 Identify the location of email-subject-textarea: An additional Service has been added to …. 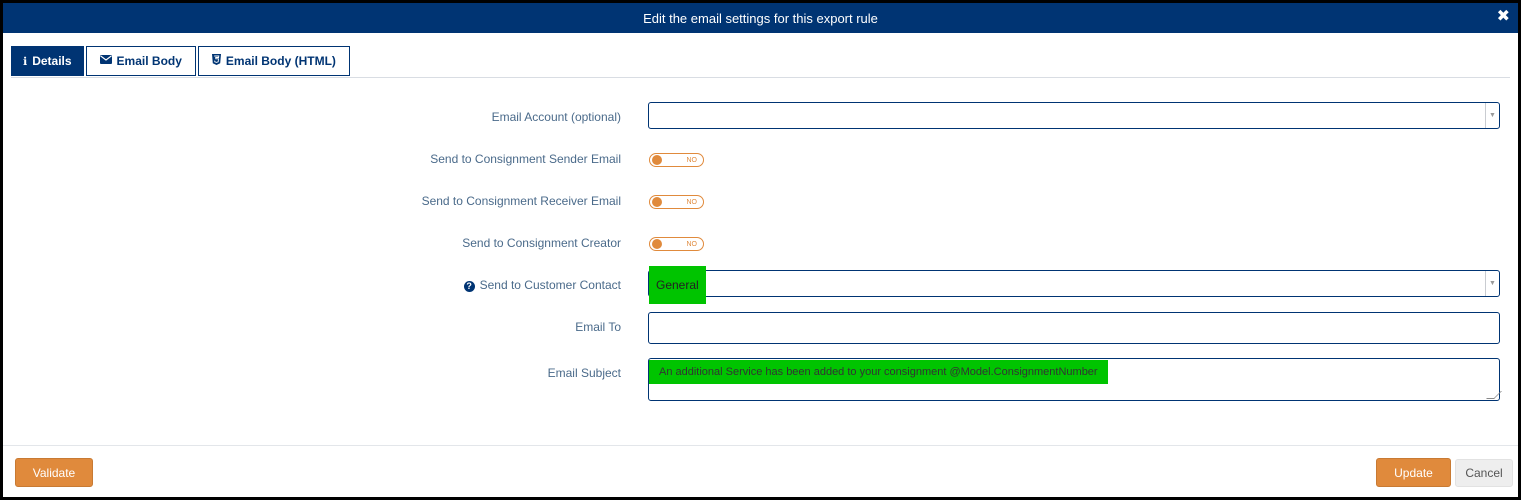
(1075, 379).